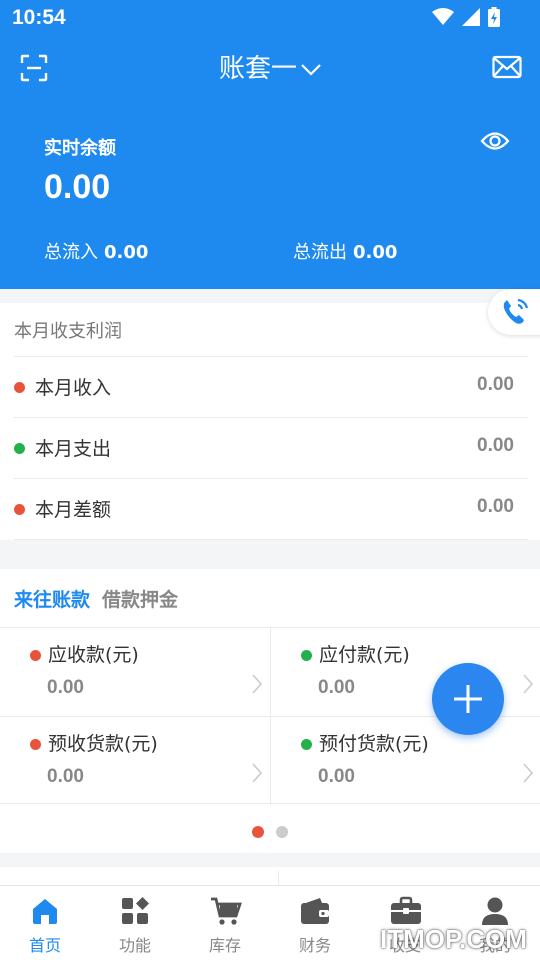 This screenshot has height=960, width=540. Describe the element at coordinates (271, 386) in the screenshot. I see `month-income-row: 本月收入 0.00` at that location.